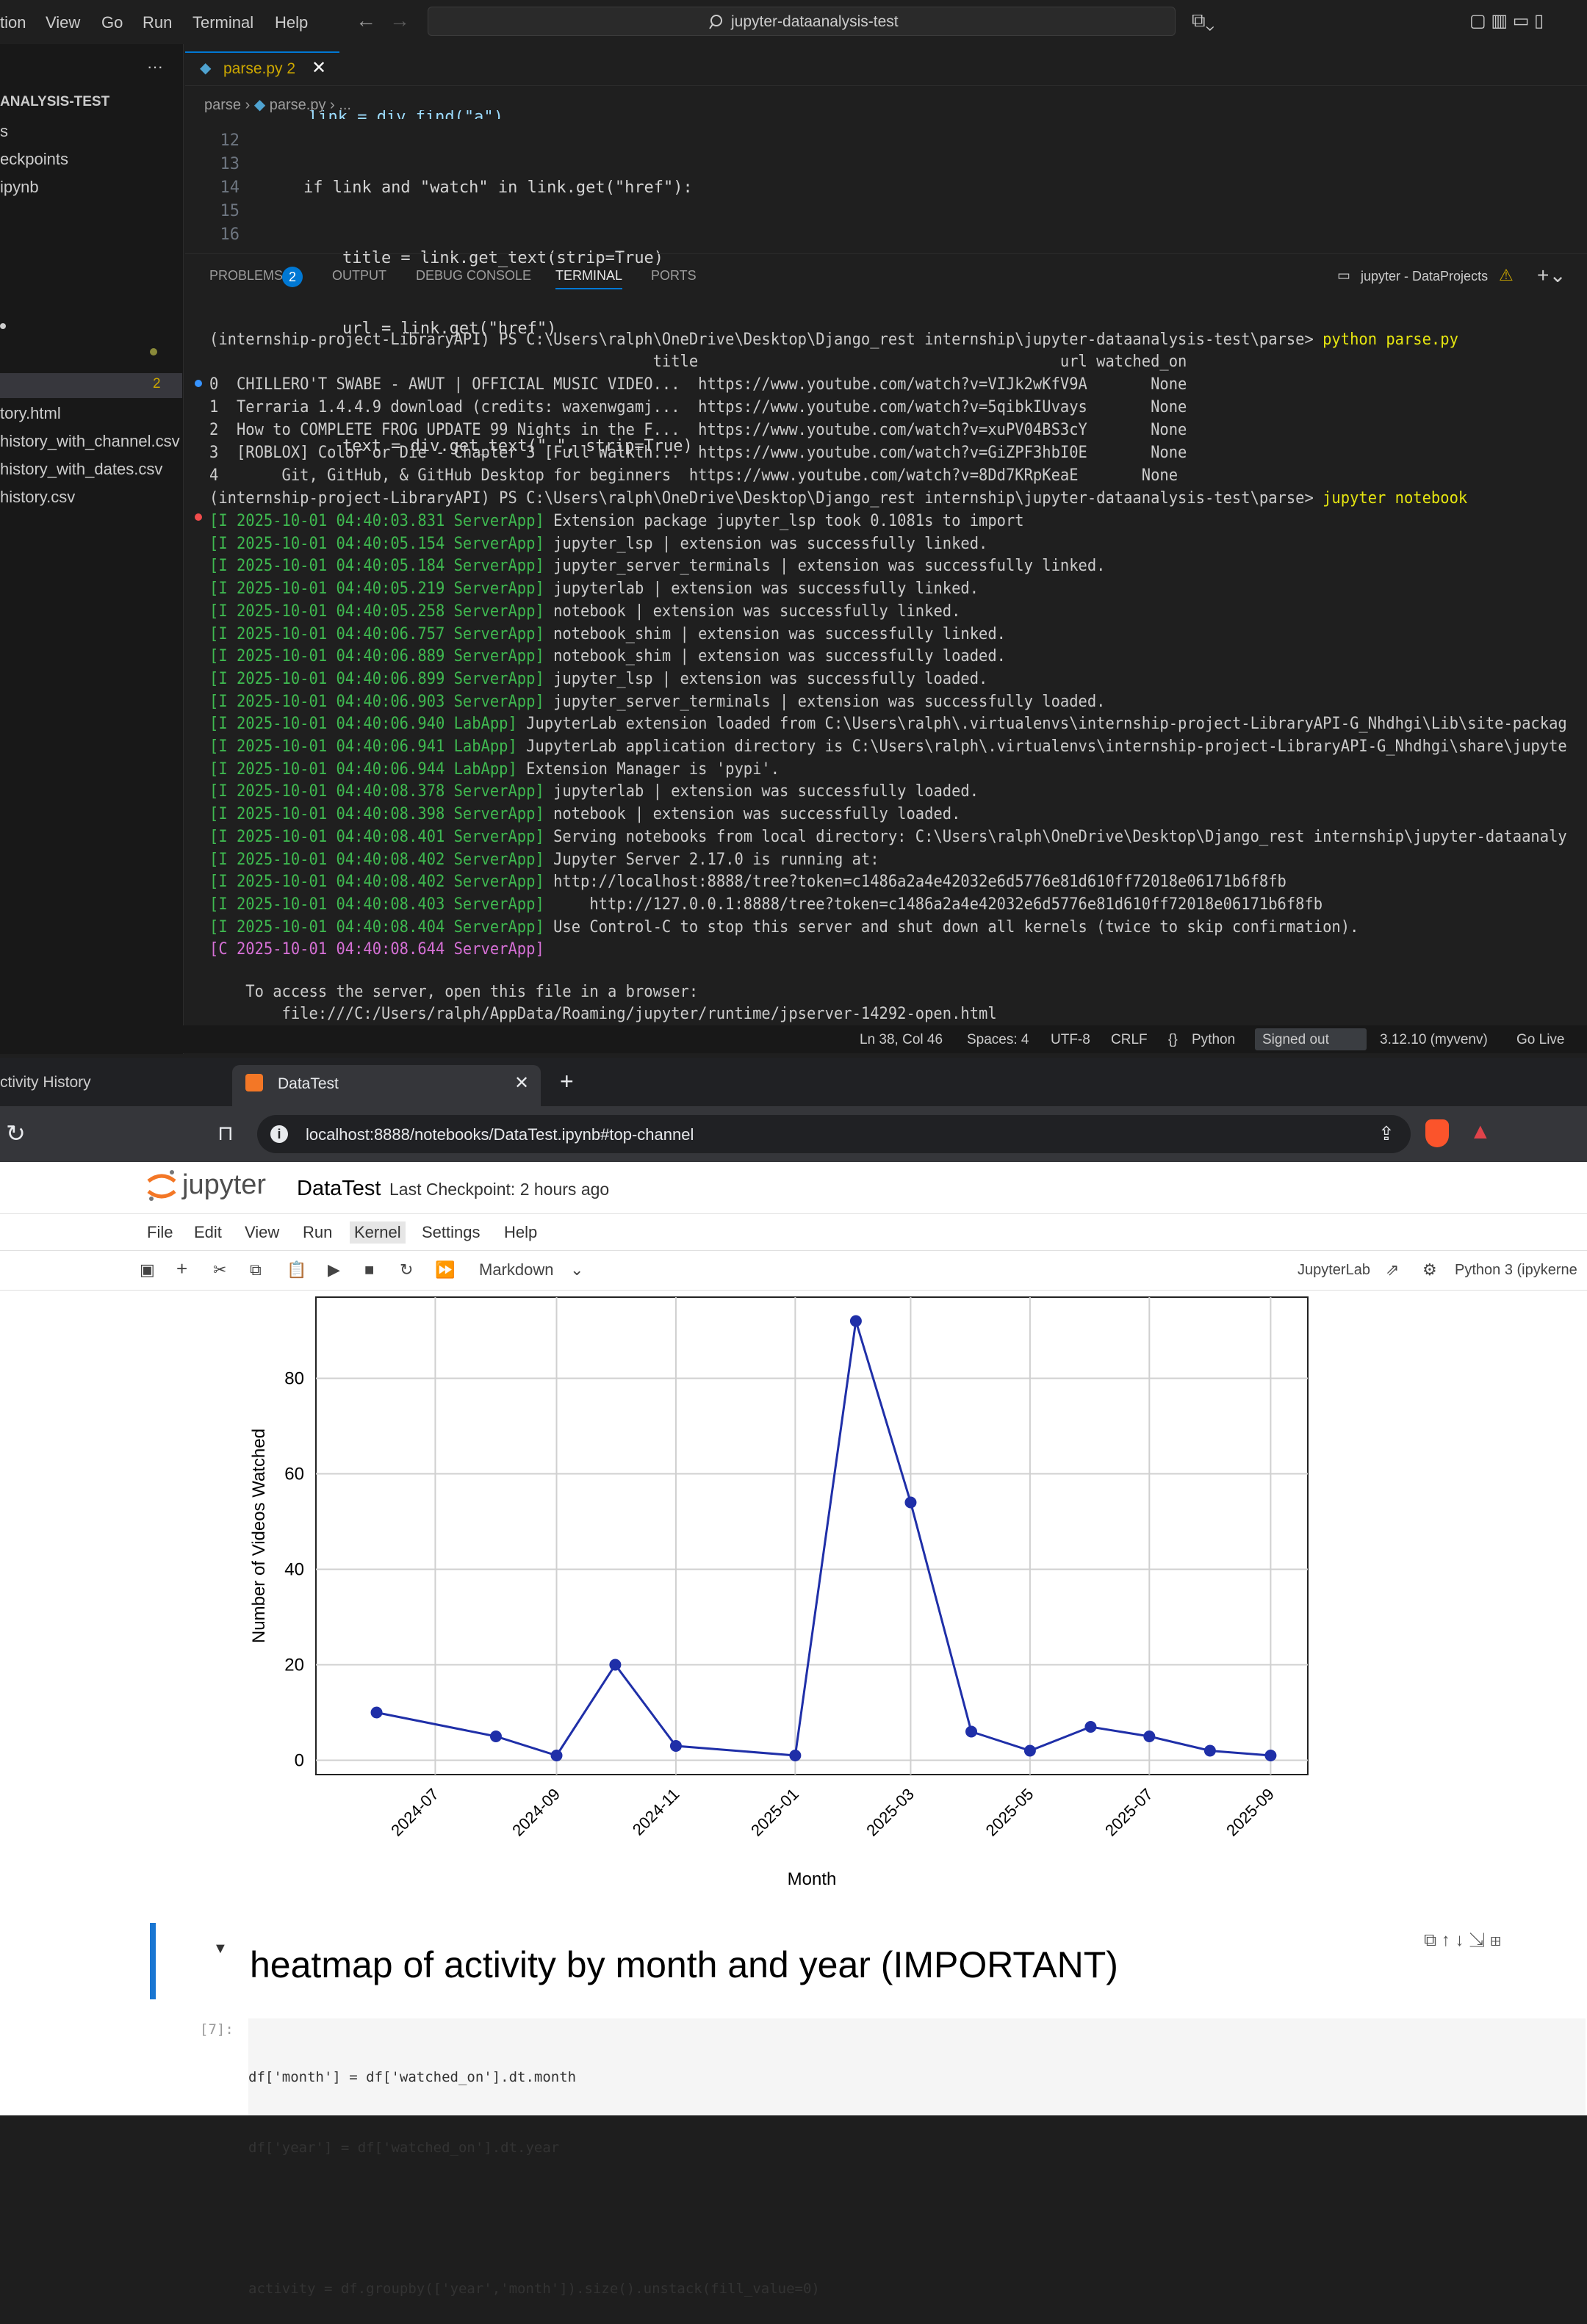 Image resolution: width=1587 pixels, height=2324 pixels. Describe the element at coordinates (1424, 277) in the screenshot. I see `terminal-name: jupyter - DataProjects` at that location.